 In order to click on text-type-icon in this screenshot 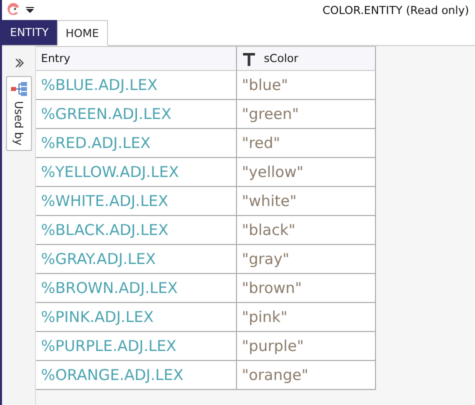, I will do `click(249, 58)`.